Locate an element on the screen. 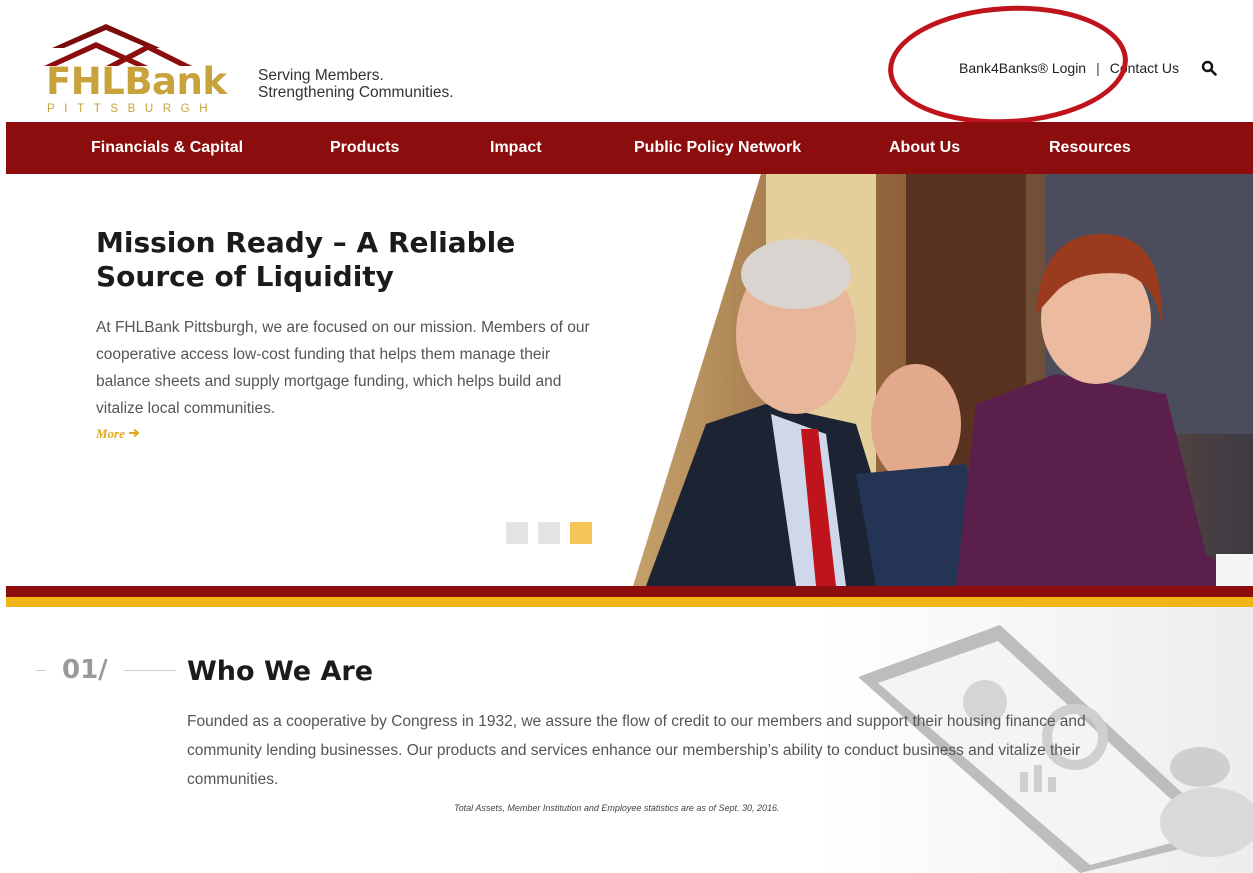 This screenshot has width=1253, height=873. bank4banks-login-link: Bank4Banks® Login is located at coordinates (1022, 68).